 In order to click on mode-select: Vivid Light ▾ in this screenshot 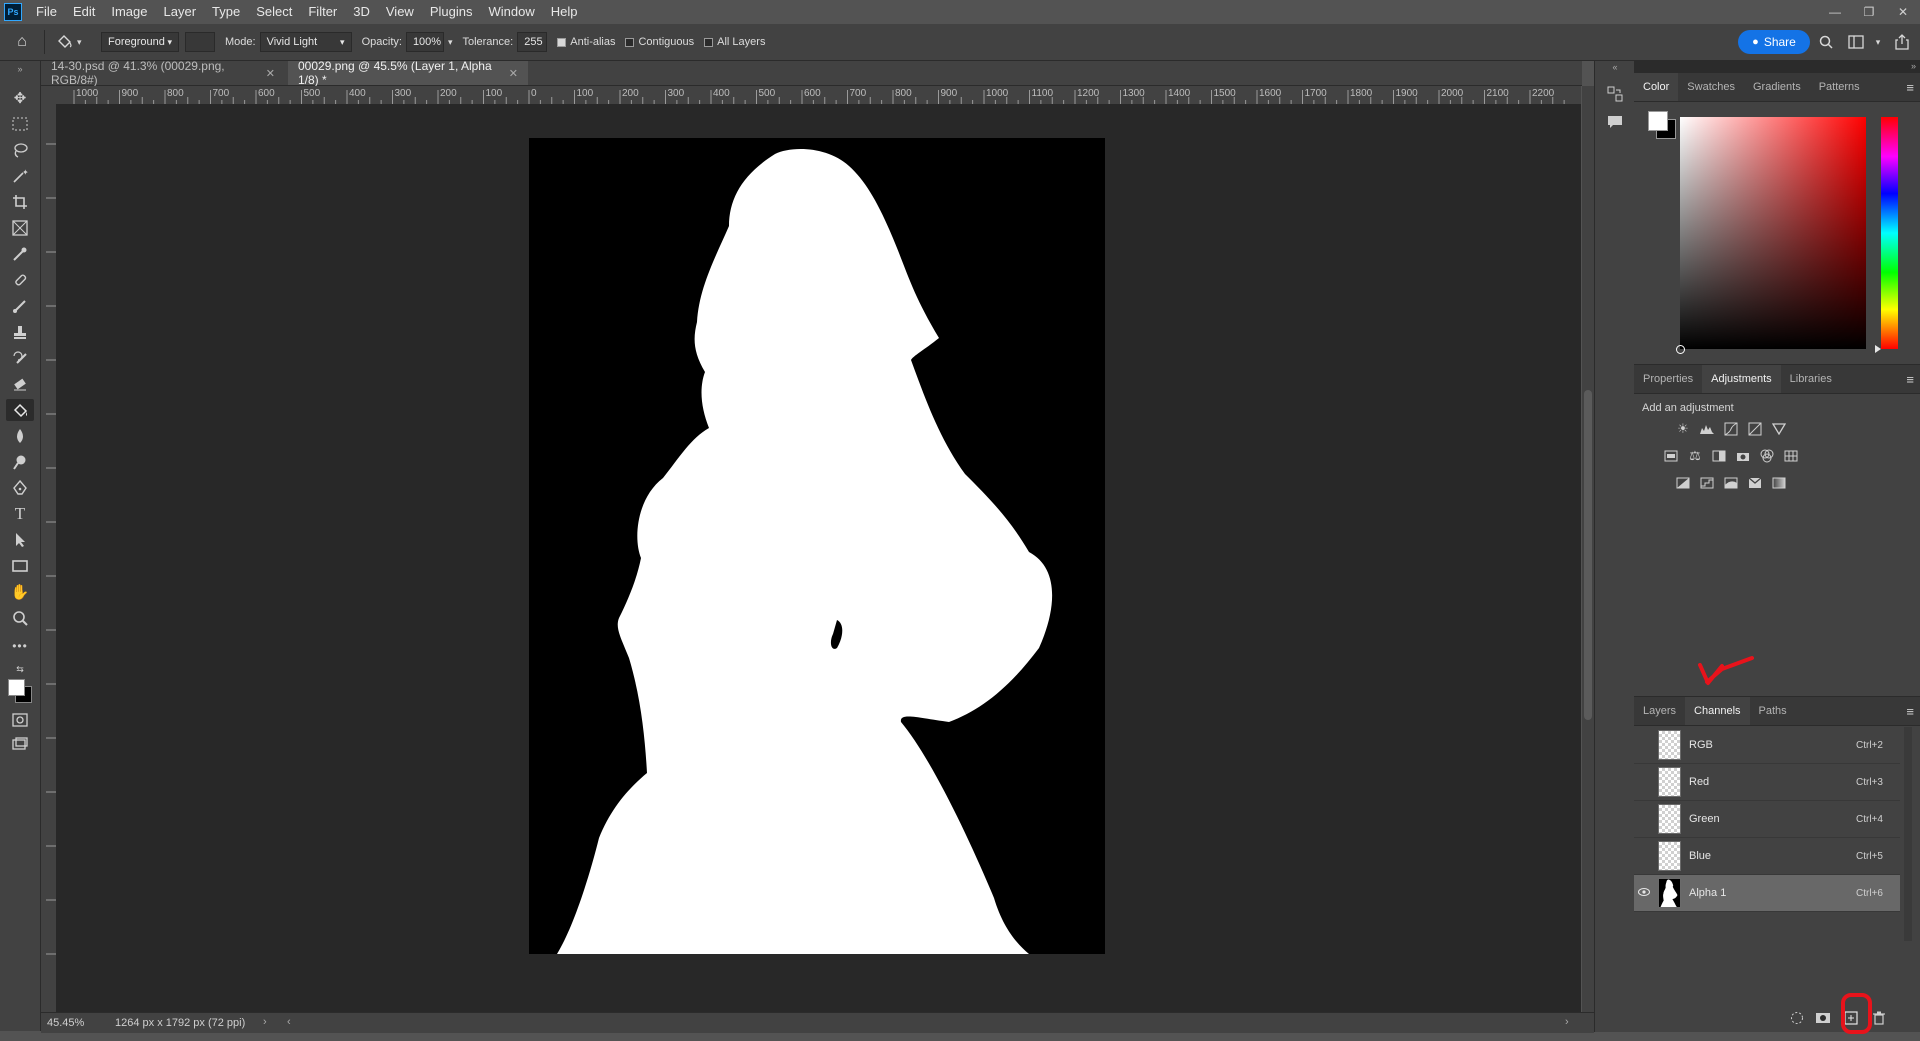, I will do `click(305, 42)`.